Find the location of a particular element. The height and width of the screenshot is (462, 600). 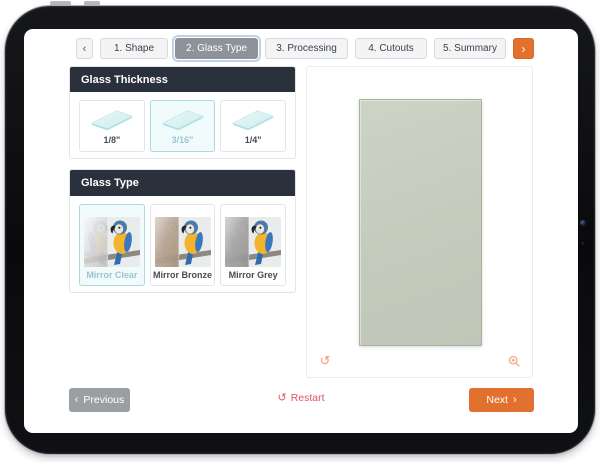

thickness-option-1-4: 1/4" is located at coordinates (253, 126).